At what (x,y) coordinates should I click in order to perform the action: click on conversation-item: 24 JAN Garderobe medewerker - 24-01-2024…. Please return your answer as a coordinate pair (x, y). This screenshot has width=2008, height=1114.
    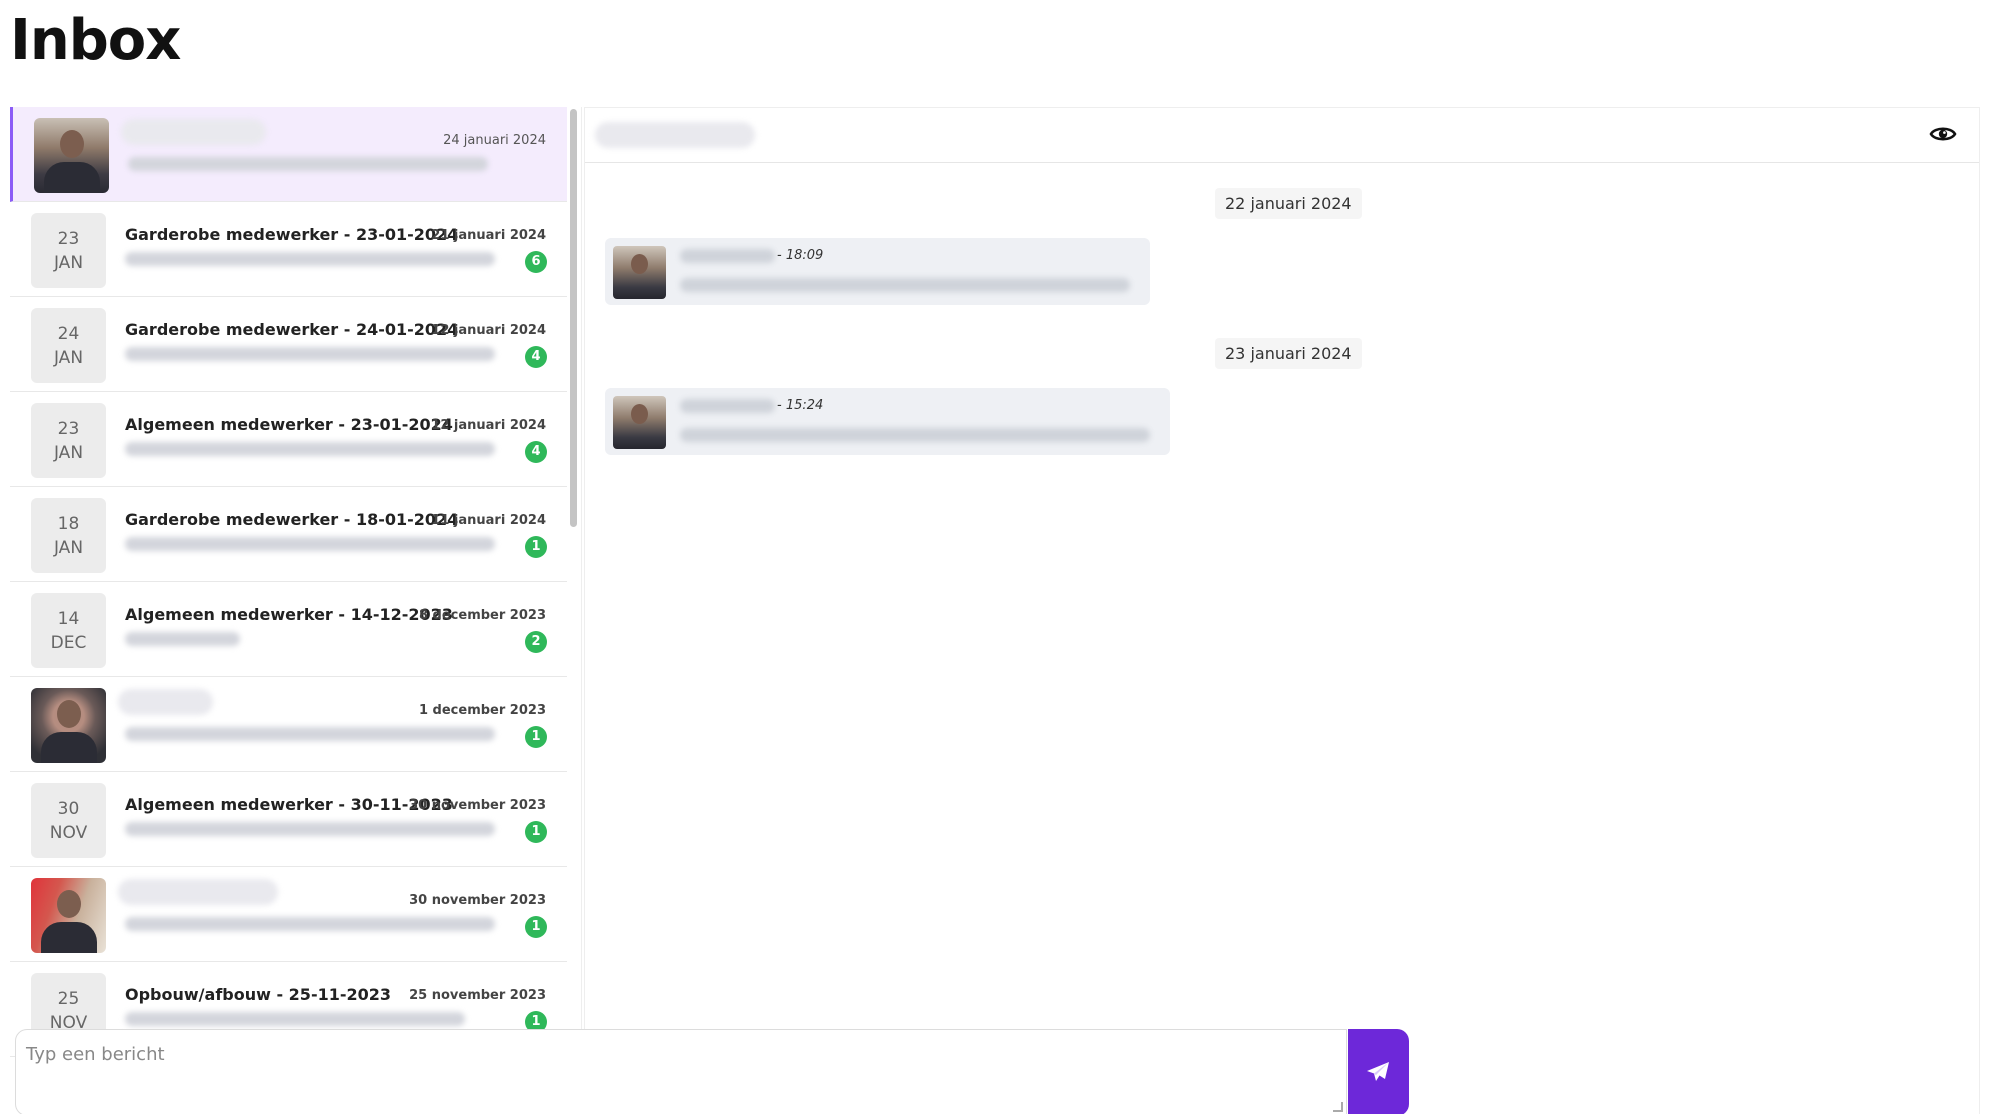
    Looking at the image, I should click on (288, 344).